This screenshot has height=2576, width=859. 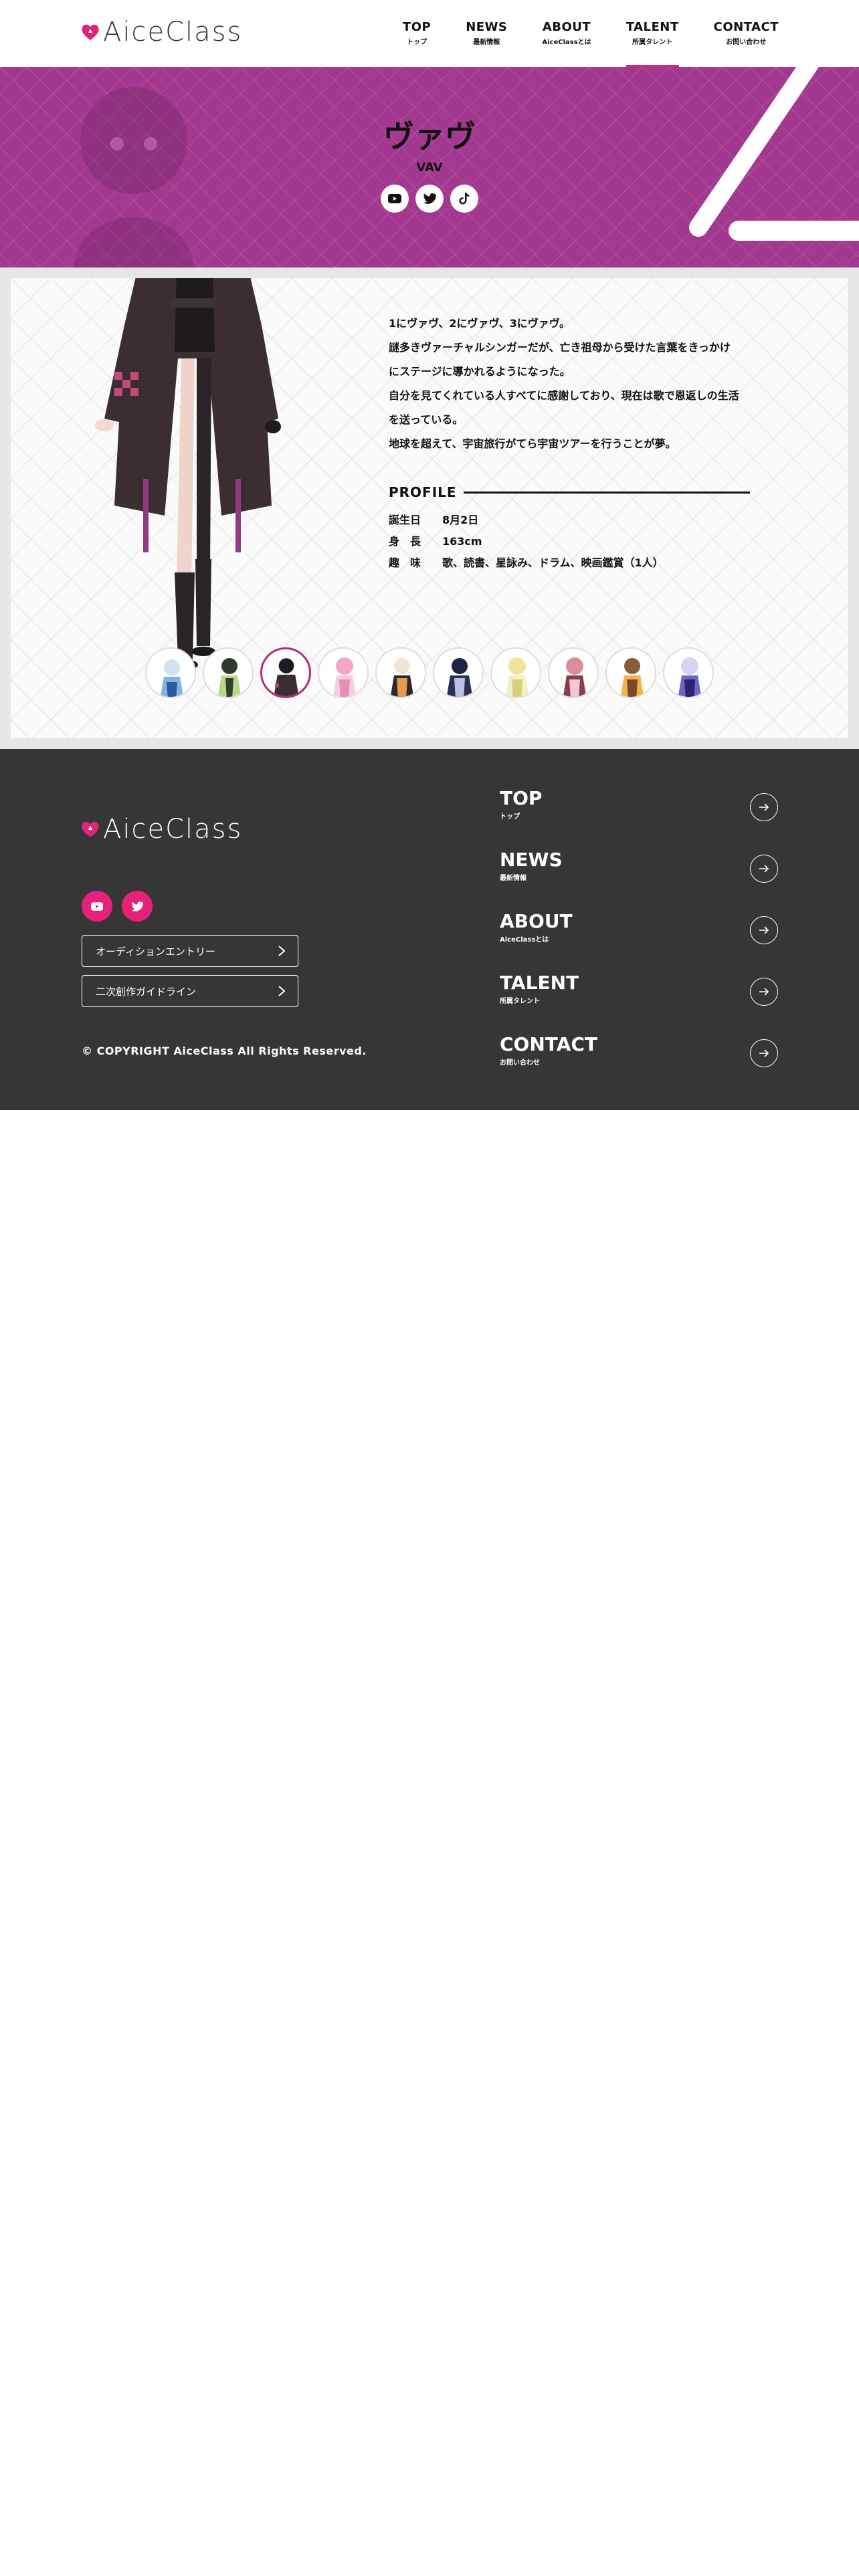 I want to click on logo-text: AiceClass, so click(x=173, y=32).